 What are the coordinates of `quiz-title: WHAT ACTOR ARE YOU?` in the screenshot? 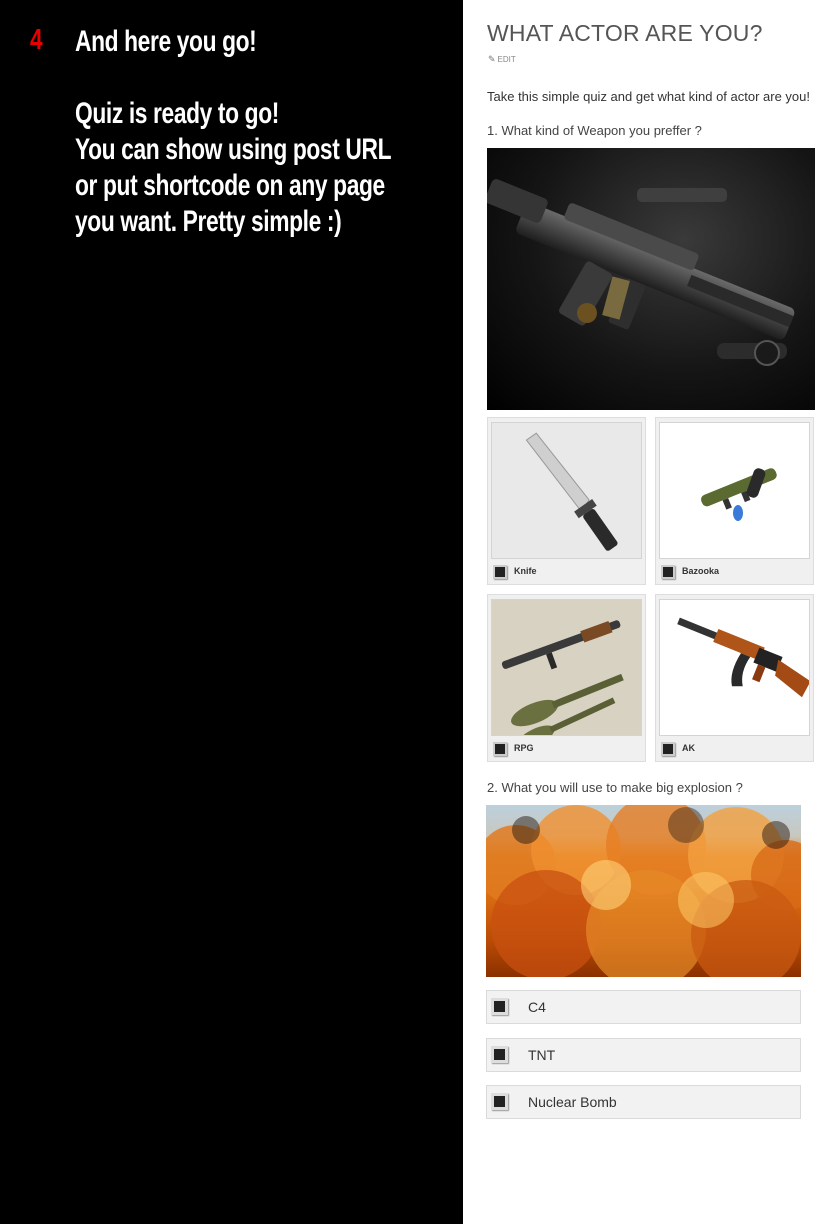 It's located at (625, 33).